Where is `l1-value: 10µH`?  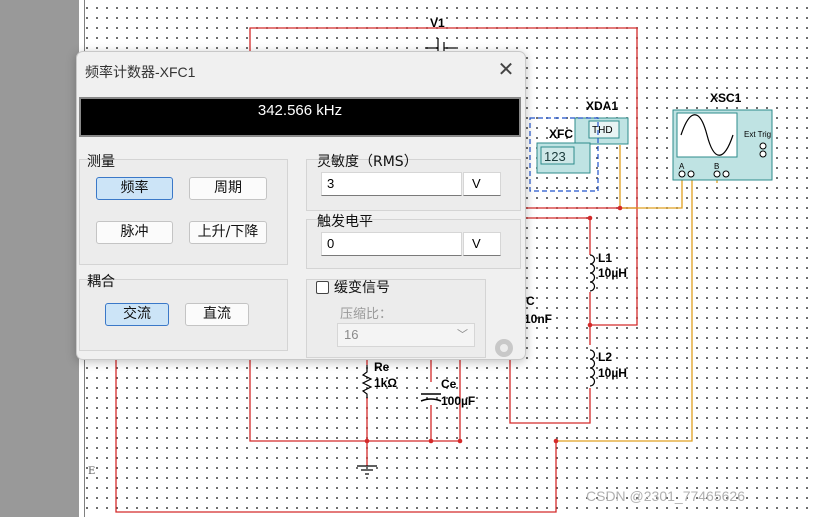 l1-value: 10µH is located at coordinates (612, 273).